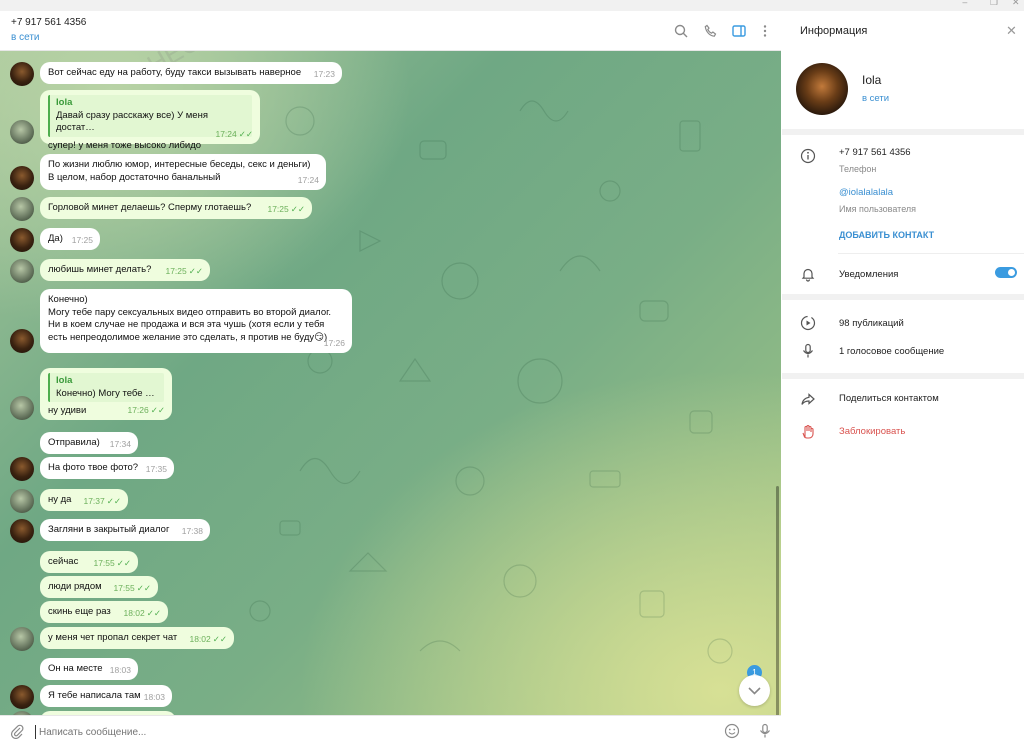  What do you see at coordinates (765, 731) in the screenshot?
I see `mic-icon` at bounding box center [765, 731].